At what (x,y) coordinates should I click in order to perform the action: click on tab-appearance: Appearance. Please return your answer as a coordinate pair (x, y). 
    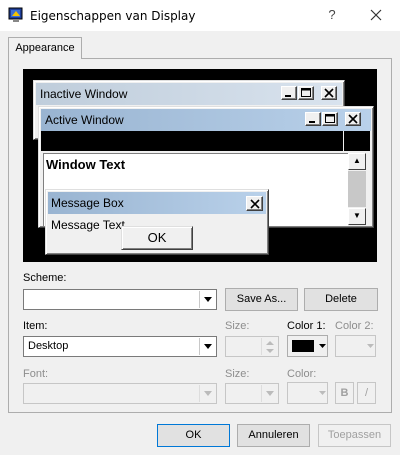
    Looking at the image, I should click on (45, 48).